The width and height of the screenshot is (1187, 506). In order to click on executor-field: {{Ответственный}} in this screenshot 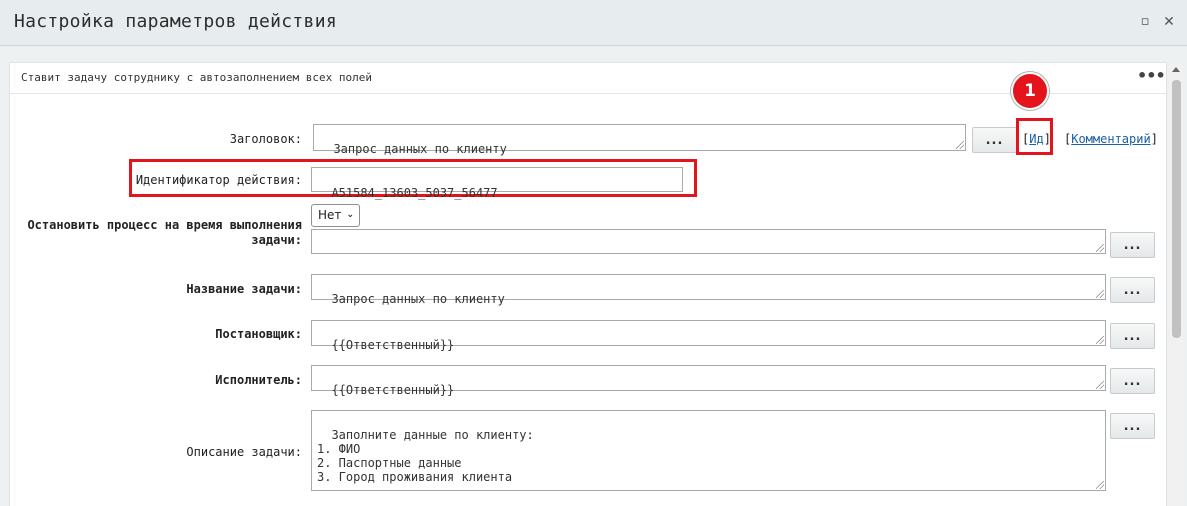, I will do `click(708, 381)`.